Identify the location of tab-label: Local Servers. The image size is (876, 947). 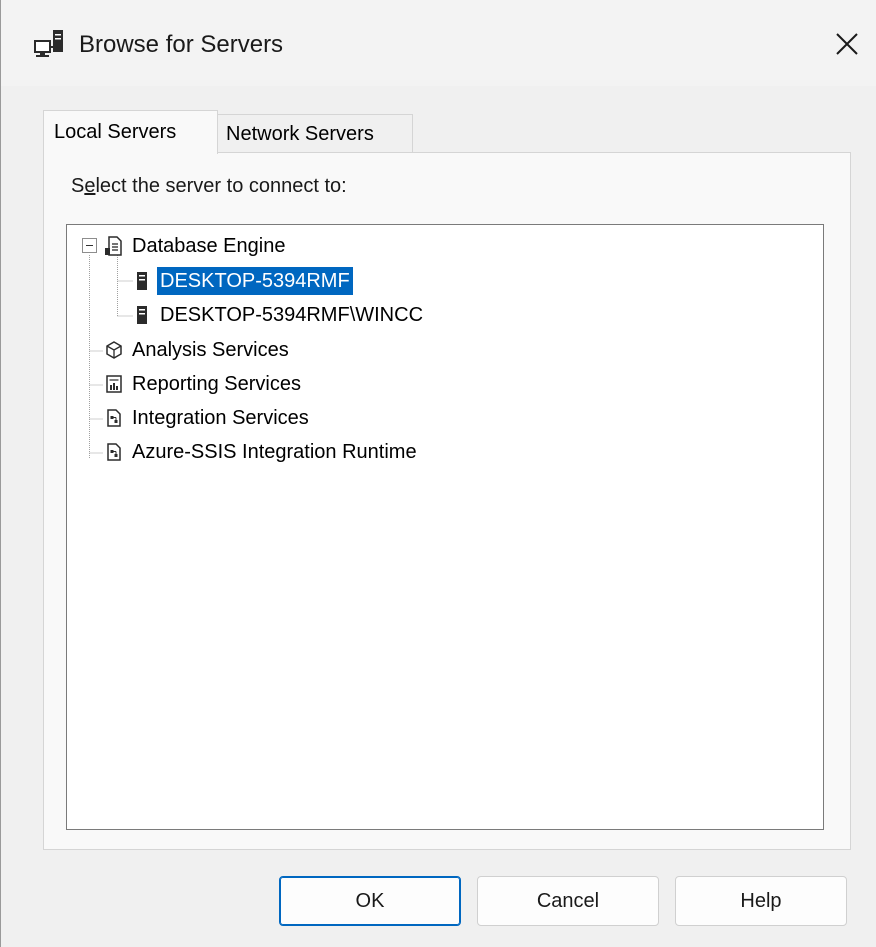
(115, 132).